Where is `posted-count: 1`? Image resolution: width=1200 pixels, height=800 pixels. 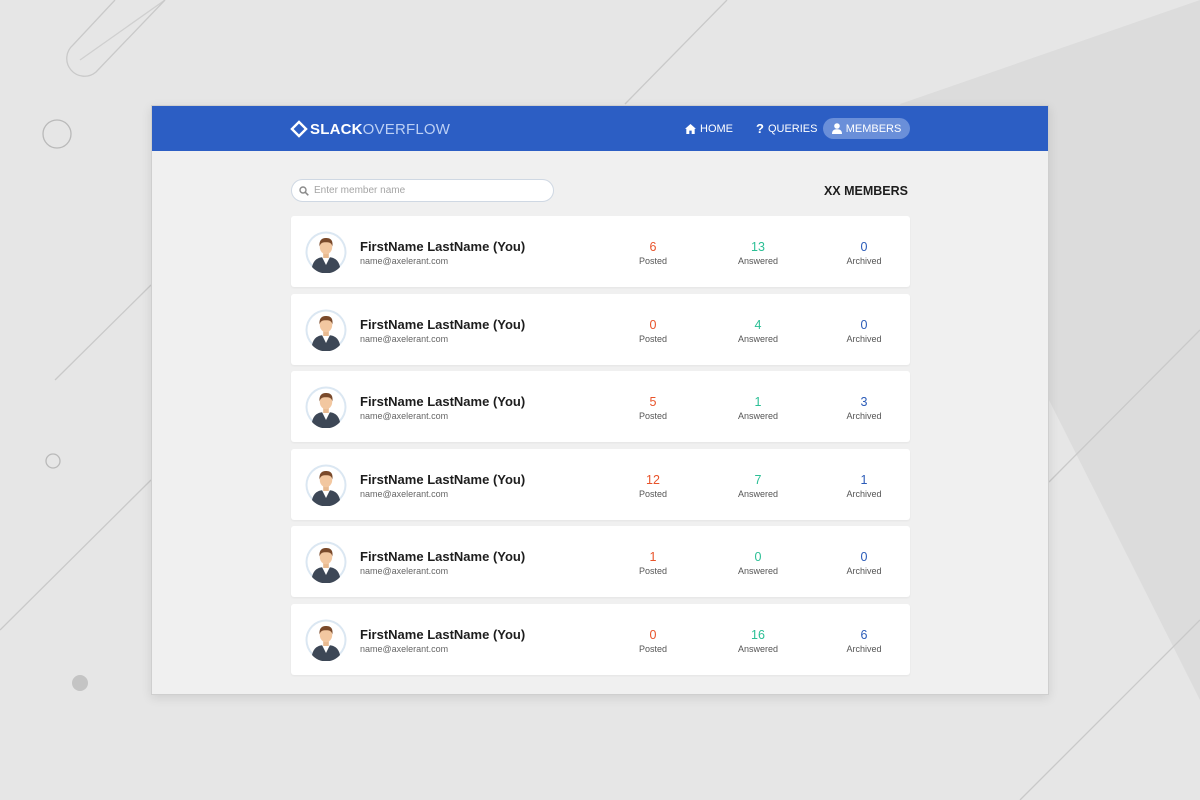 posted-count: 1 is located at coordinates (653, 557).